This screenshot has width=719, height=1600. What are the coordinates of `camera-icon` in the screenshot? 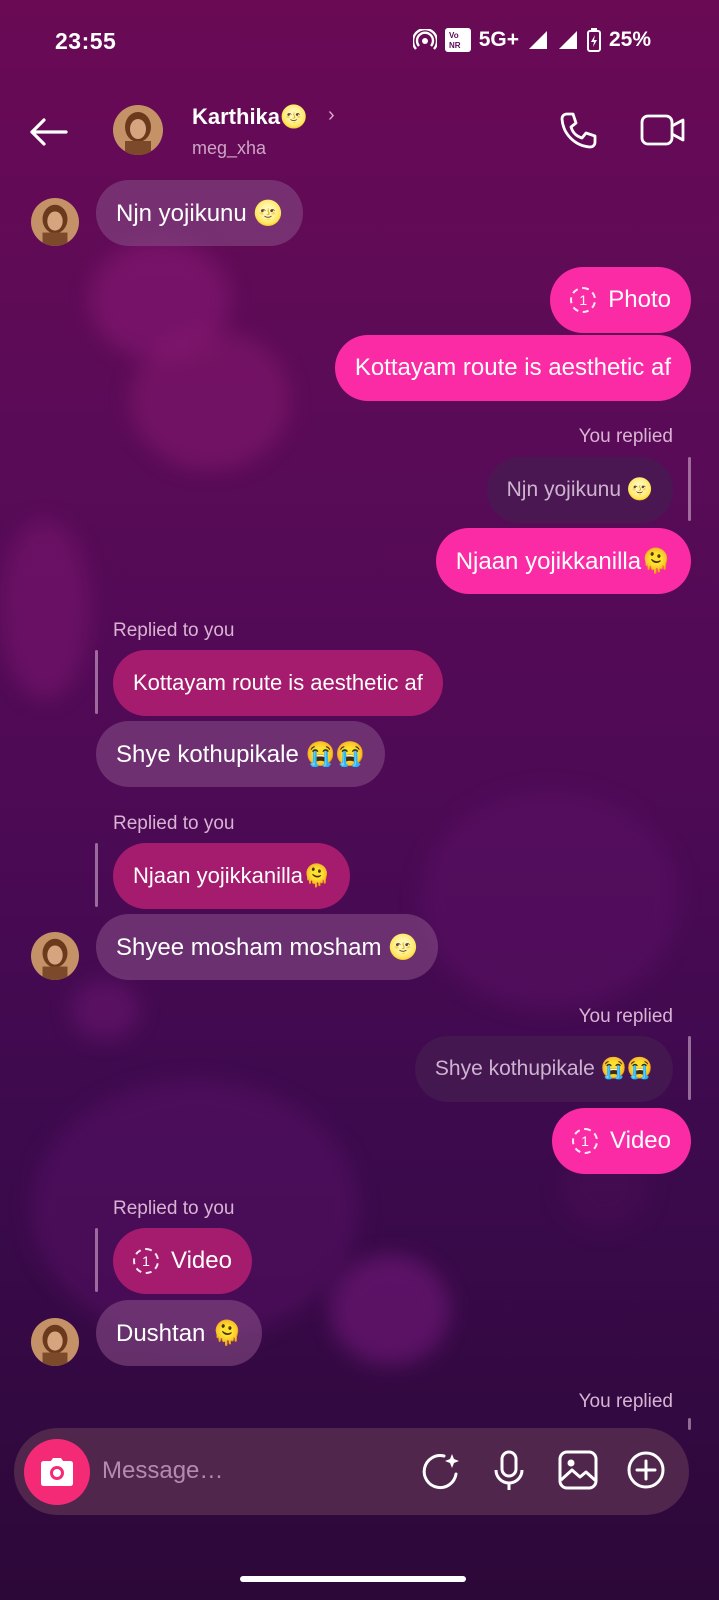 It's located at (57, 1472).